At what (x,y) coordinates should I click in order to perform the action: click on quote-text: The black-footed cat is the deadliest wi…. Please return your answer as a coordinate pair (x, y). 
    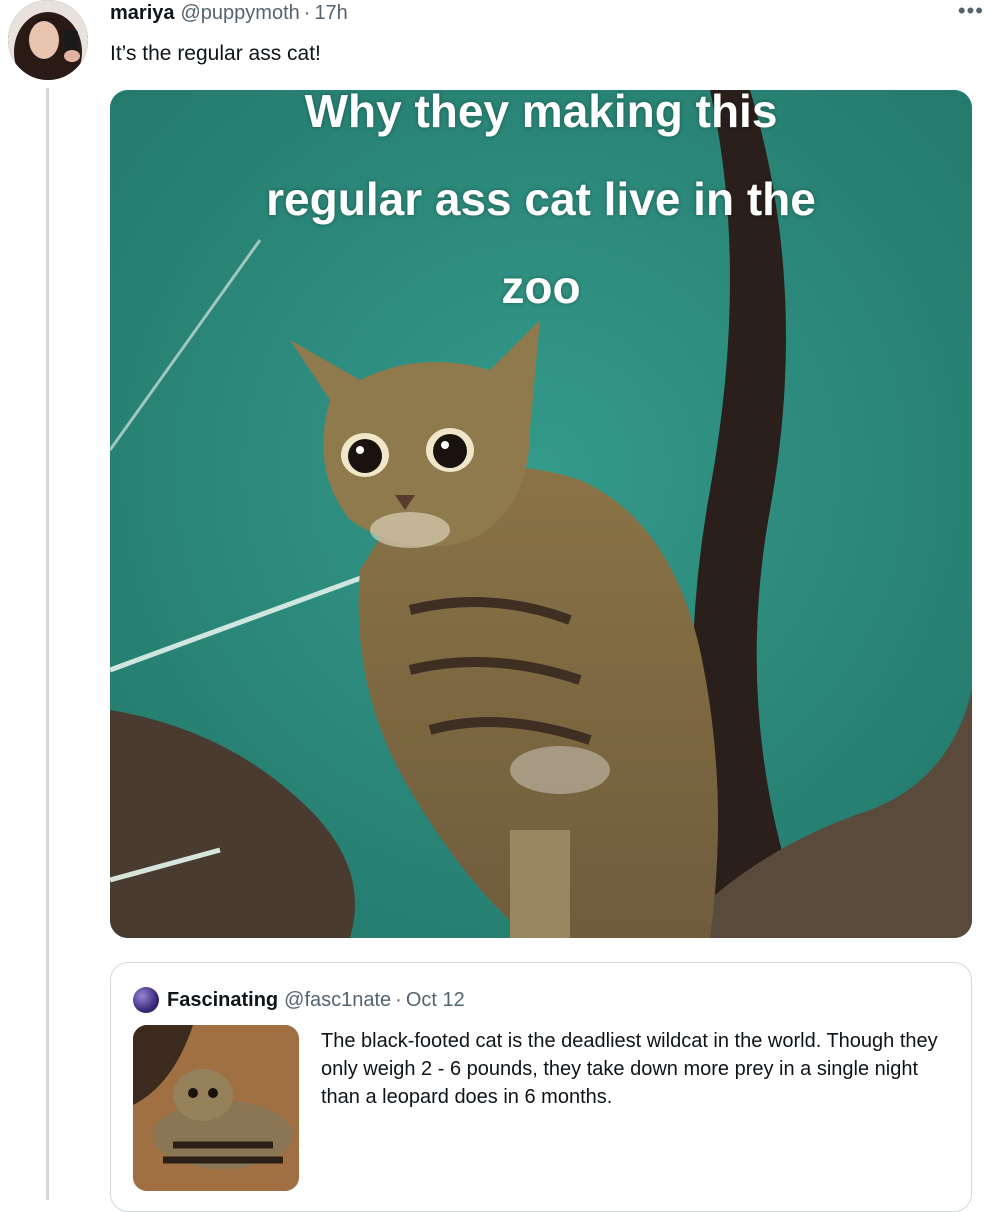
    Looking at the image, I should click on (629, 1069).